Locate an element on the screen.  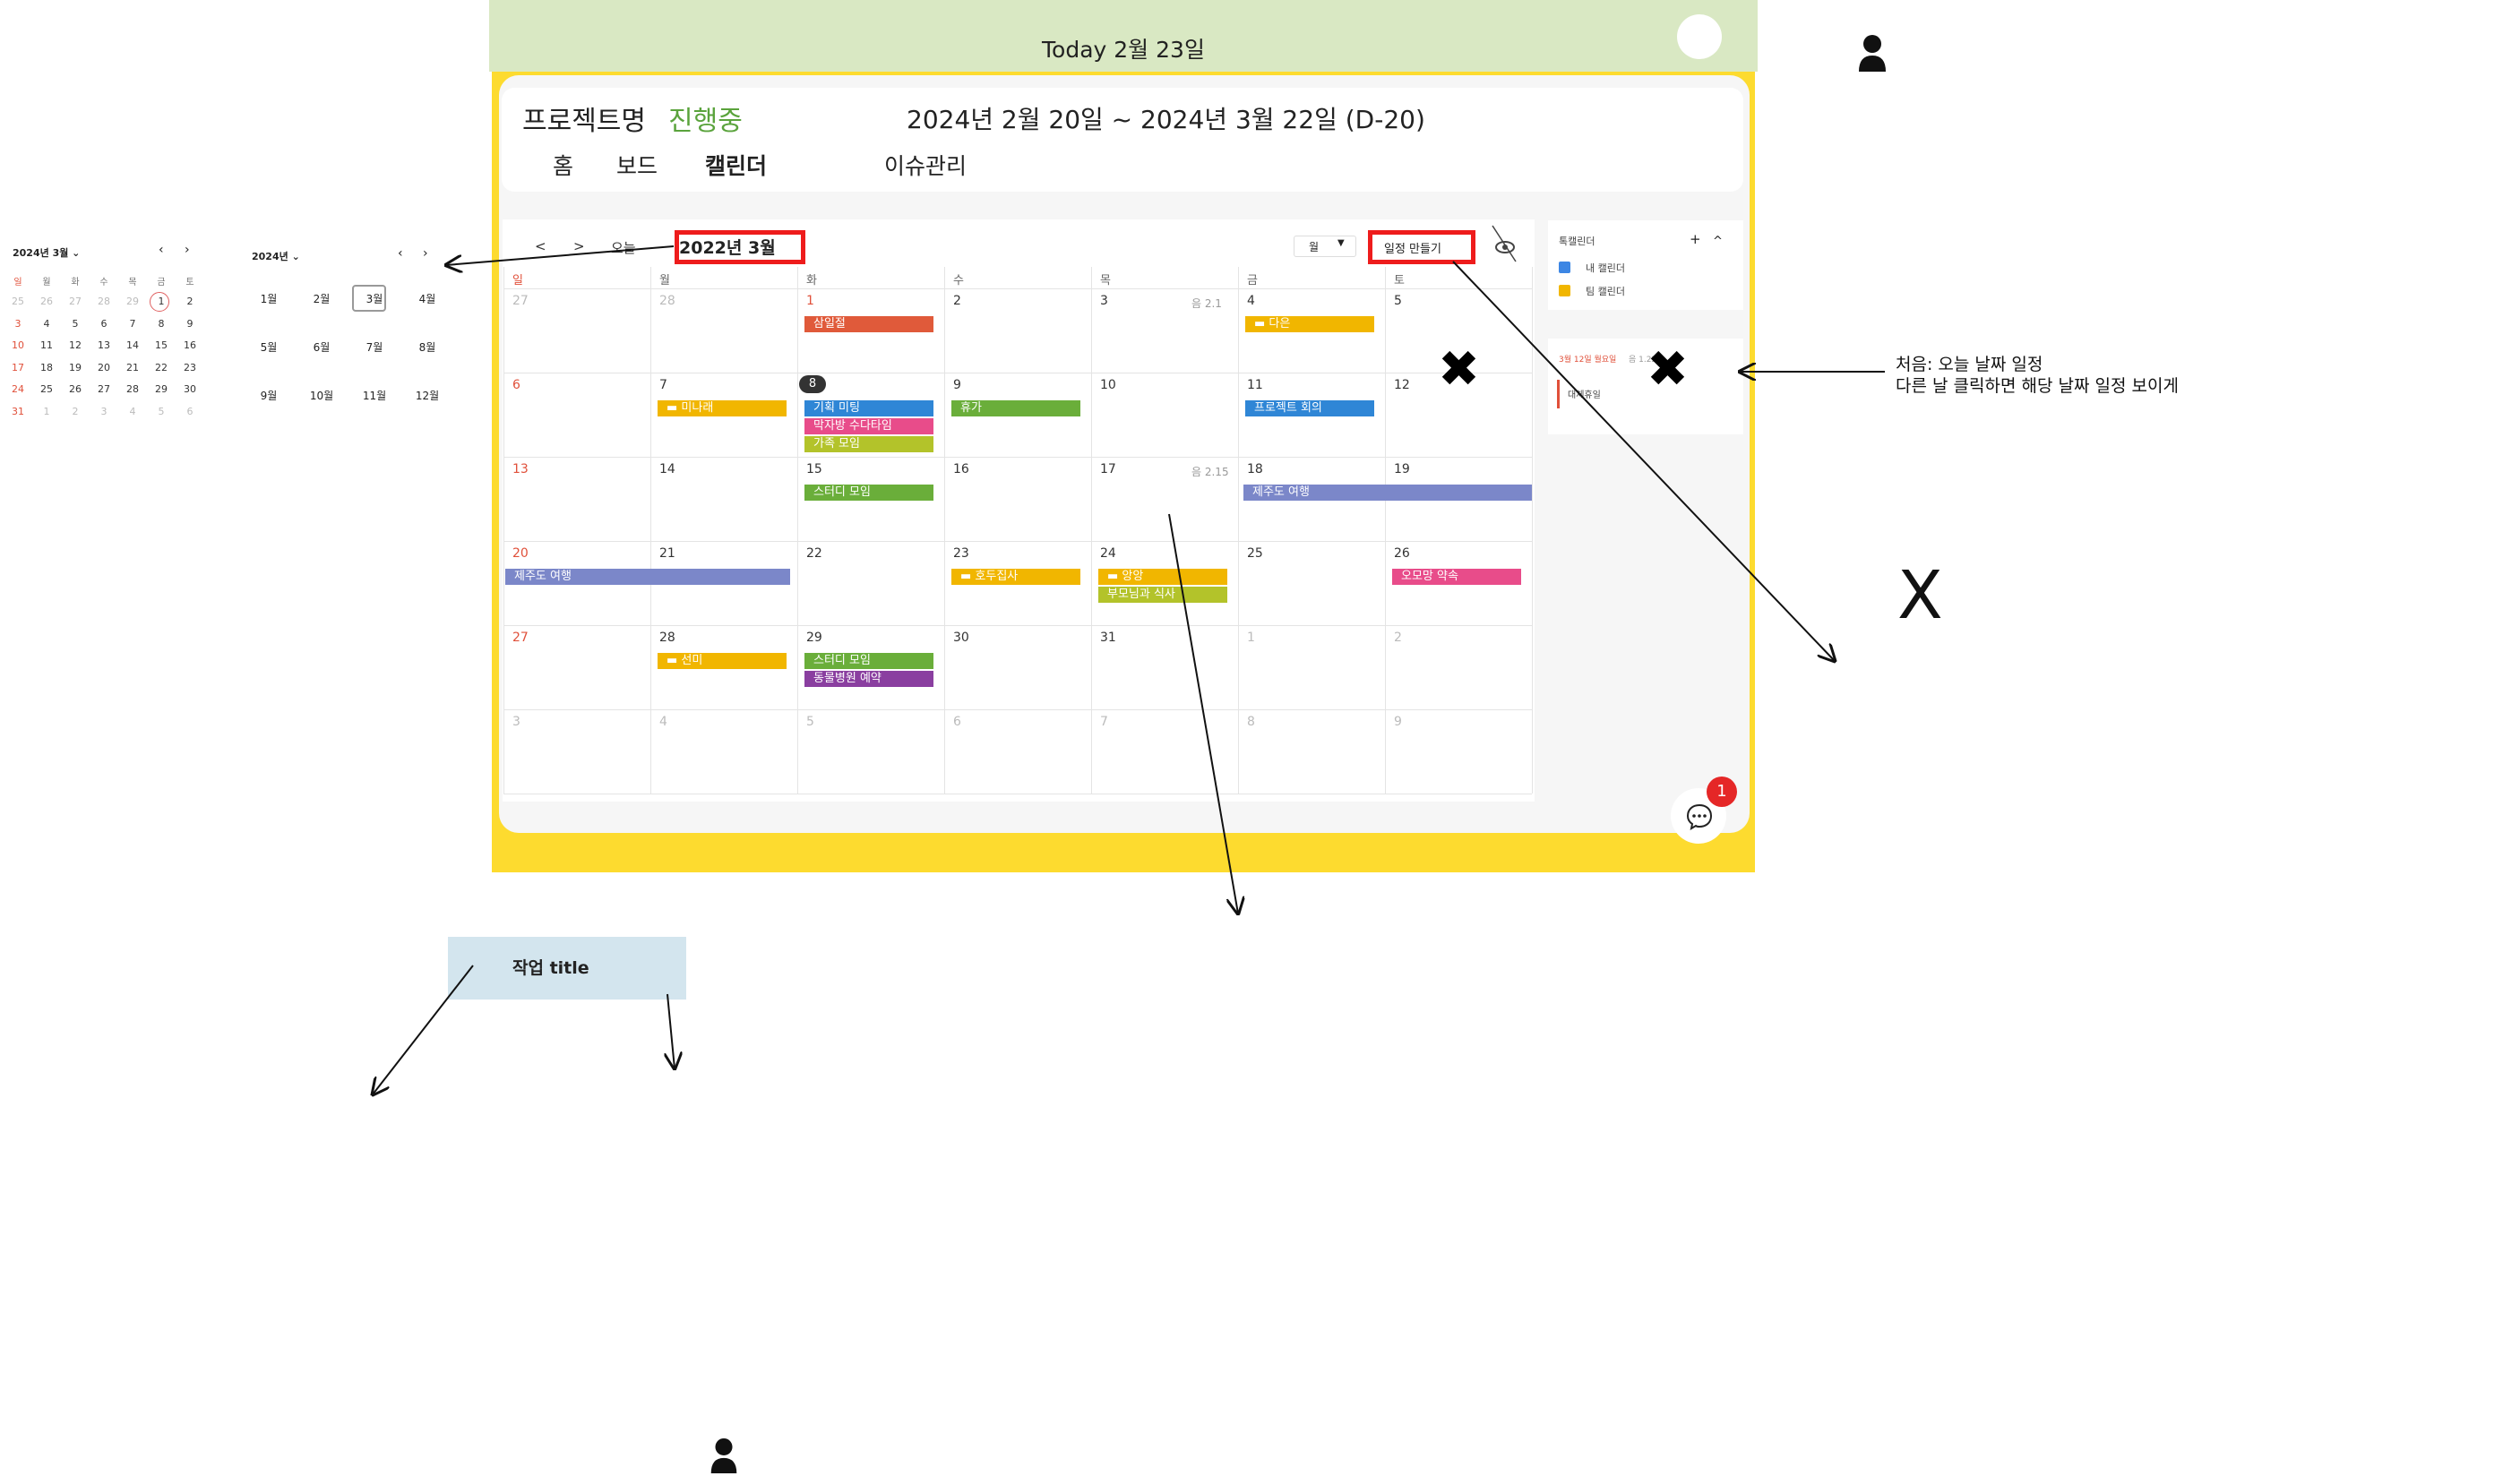
event-chip: ▬ 호두집사 is located at coordinates (1015, 577).